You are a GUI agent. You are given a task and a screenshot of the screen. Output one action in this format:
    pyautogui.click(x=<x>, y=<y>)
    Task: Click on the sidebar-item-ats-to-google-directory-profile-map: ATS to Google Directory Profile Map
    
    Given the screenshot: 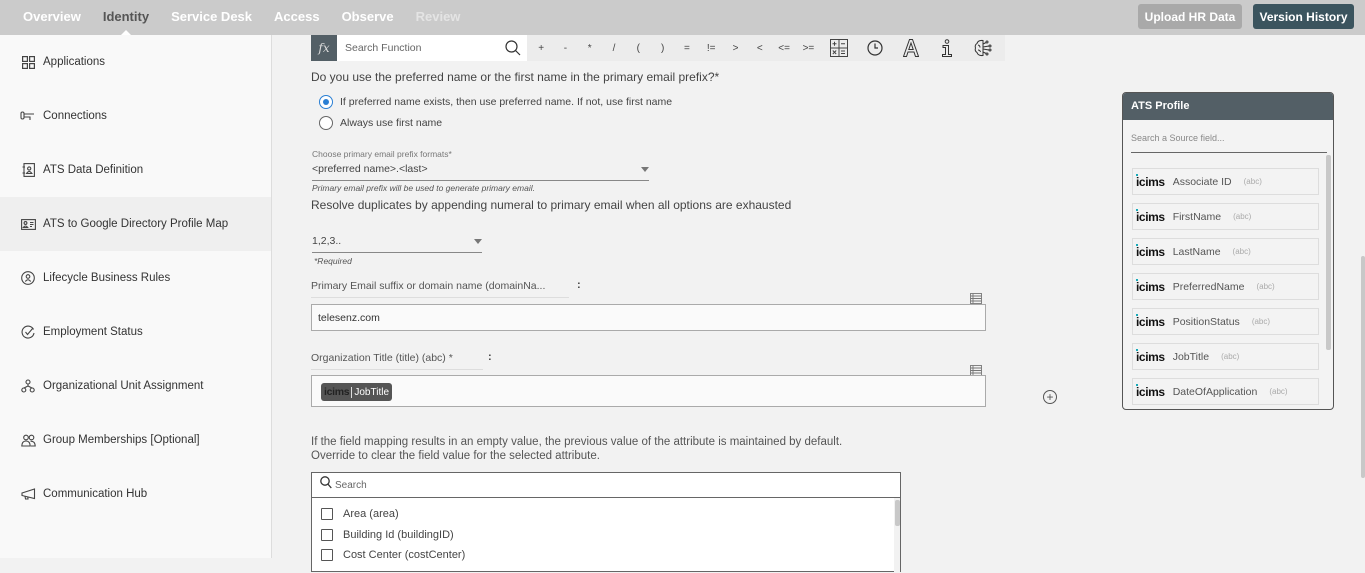 What is the action you would take?
    pyautogui.click(x=135, y=224)
    